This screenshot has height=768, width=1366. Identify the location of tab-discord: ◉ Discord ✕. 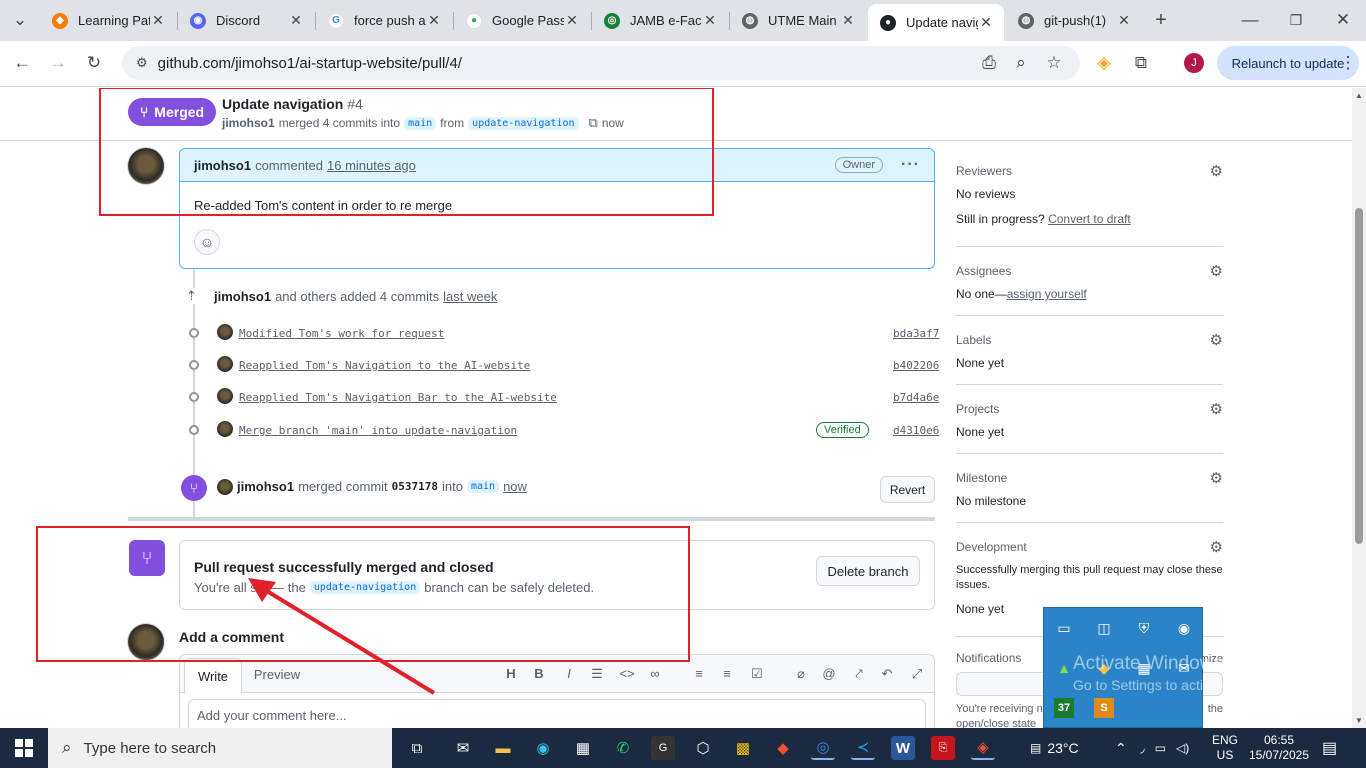
(246, 20).